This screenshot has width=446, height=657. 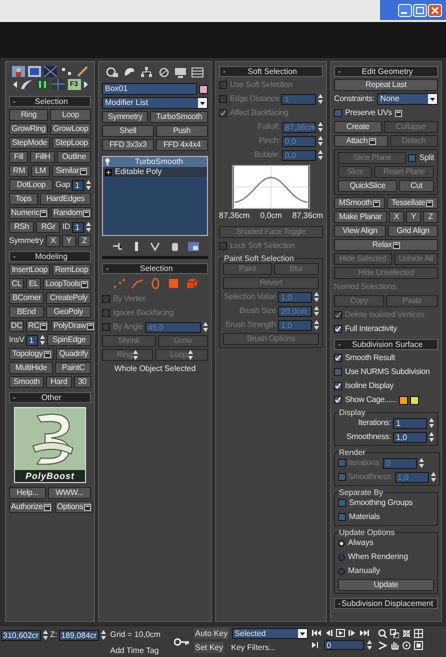 What do you see at coordinates (65, 199) in the screenshot?
I see `tool-button: HardEdges` at bounding box center [65, 199].